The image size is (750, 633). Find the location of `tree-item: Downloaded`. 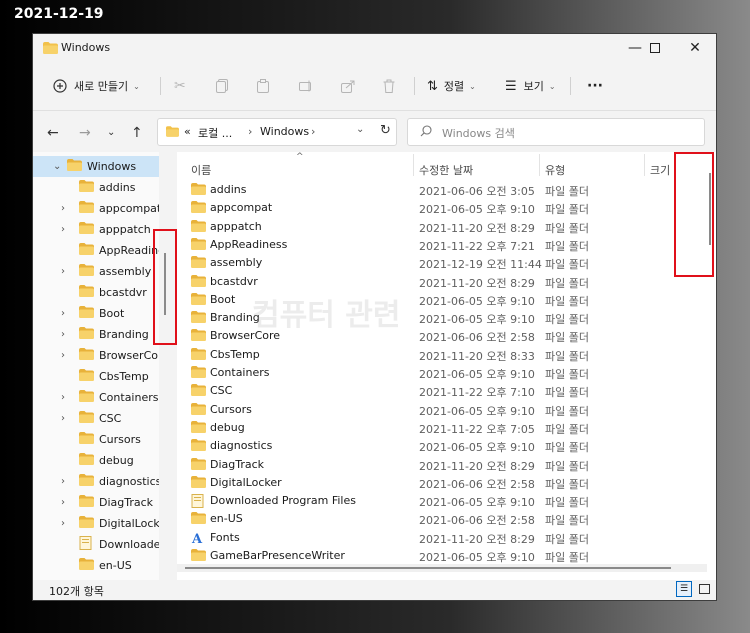

tree-item: Downloaded is located at coordinates (96, 544).